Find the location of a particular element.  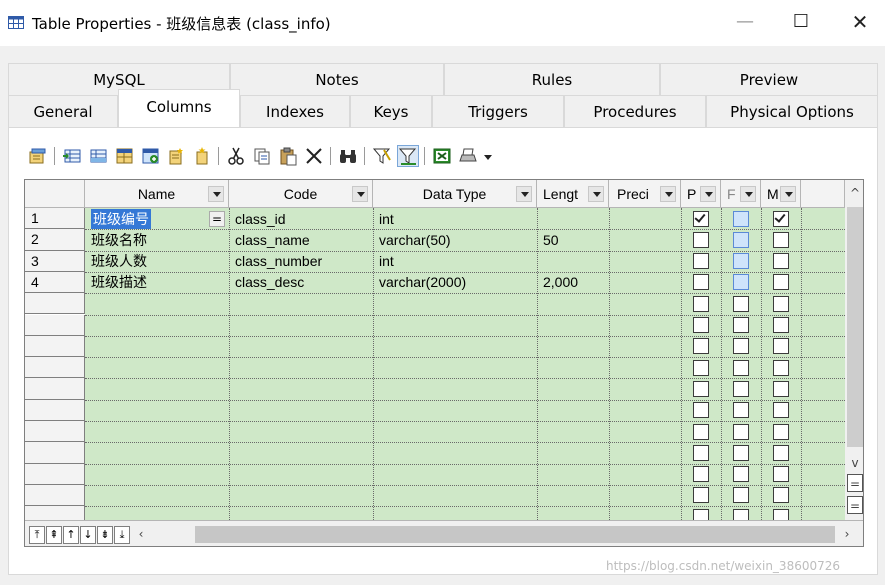

column-header-data-type: Data Type is located at coordinates (455, 194).